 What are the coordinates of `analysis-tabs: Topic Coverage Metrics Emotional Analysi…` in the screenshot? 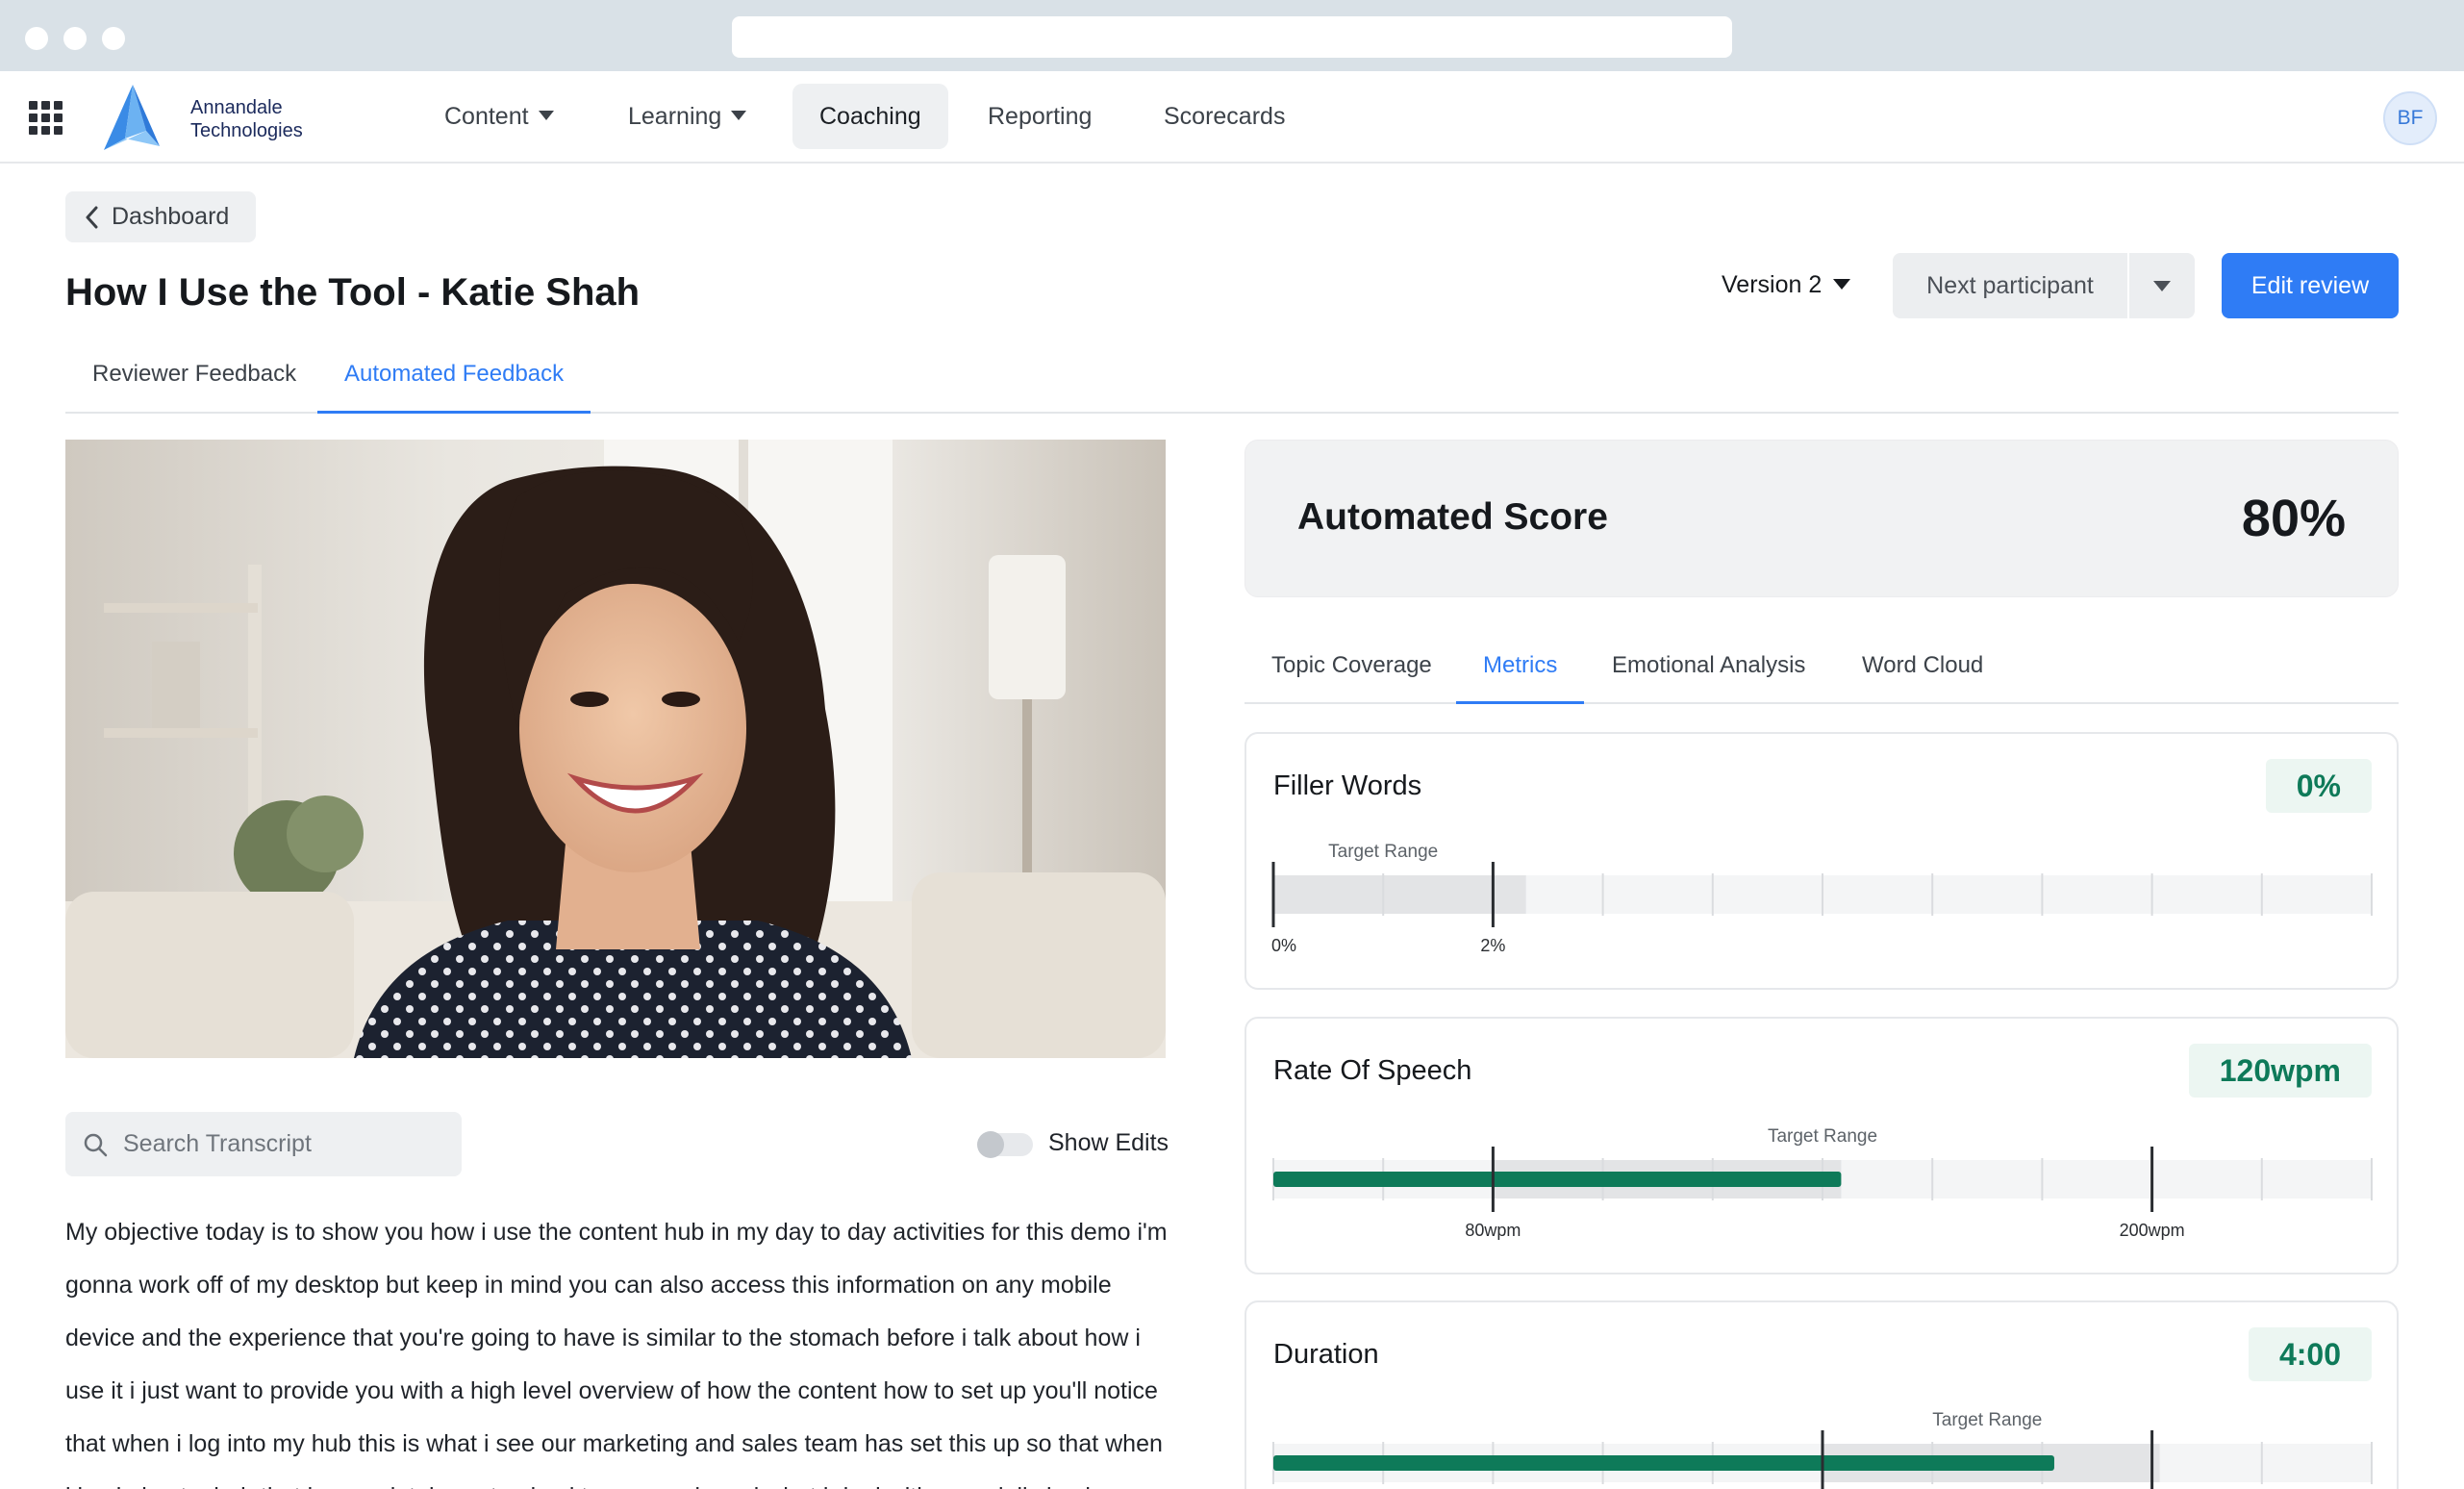 It's located at (1822, 670).